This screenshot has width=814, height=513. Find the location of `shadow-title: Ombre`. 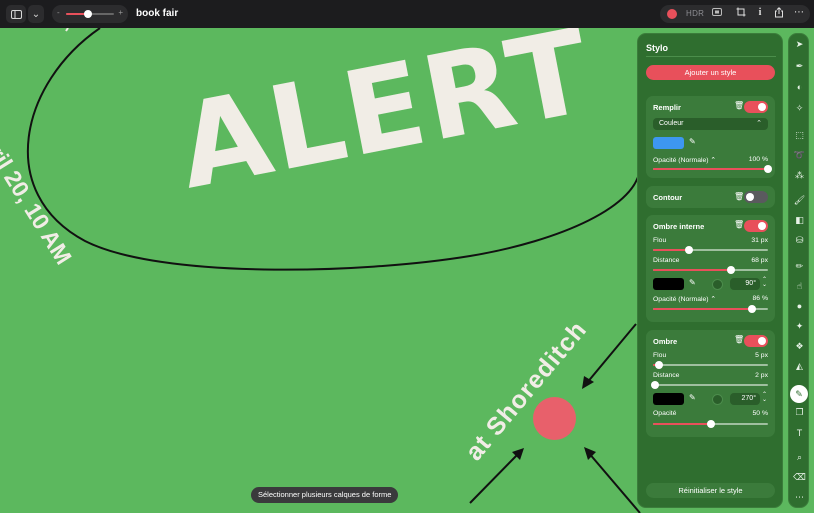

shadow-title: Ombre is located at coordinates (665, 341).